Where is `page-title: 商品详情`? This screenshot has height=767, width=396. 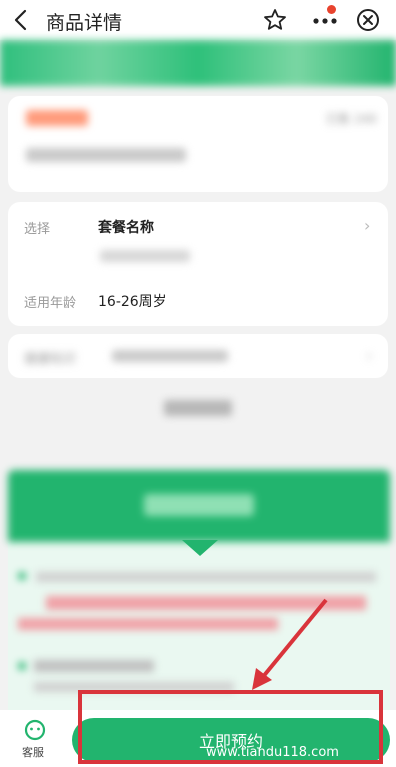
page-title: 商品详情 is located at coordinates (84, 23).